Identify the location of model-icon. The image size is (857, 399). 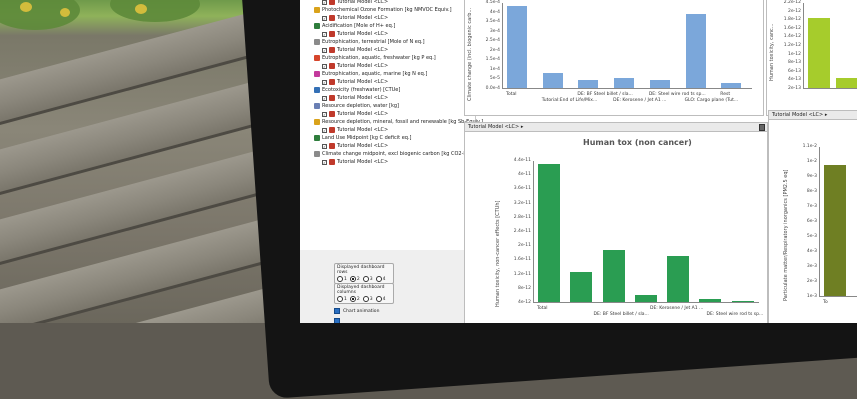
(332, 82).